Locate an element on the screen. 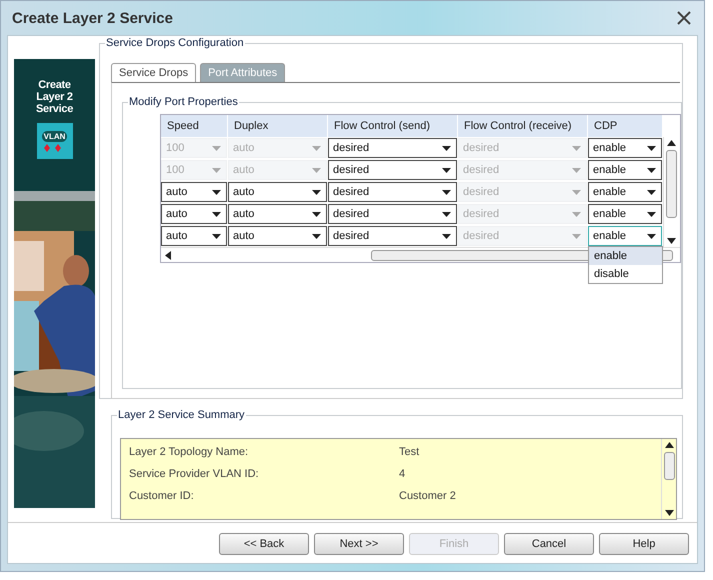 Image resolution: width=713 pixels, height=580 pixels. window-title: Create Layer 2 Service is located at coordinates (92, 18).